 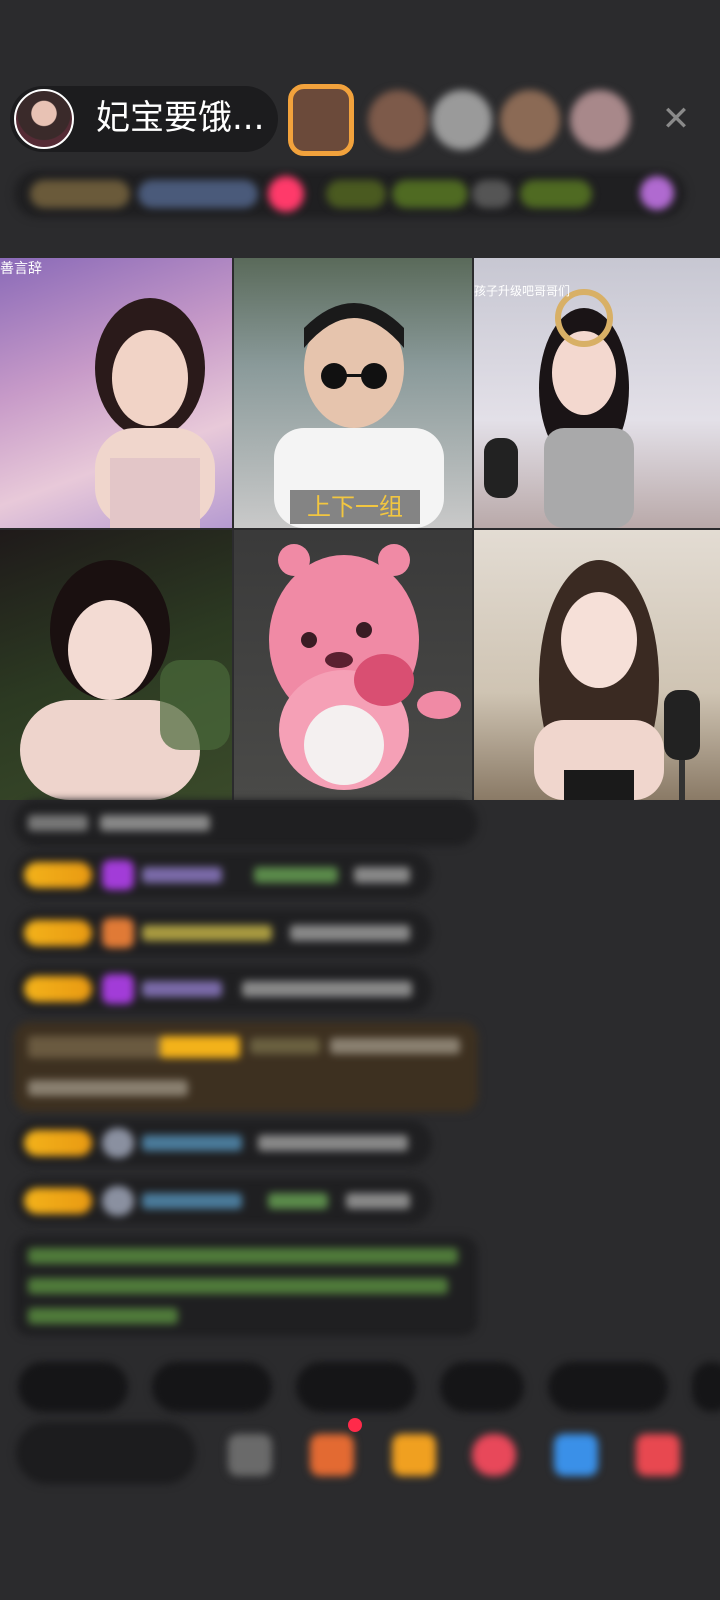 What do you see at coordinates (286, 194) in the screenshot?
I see `heart-icon` at bounding box center [286, 194].